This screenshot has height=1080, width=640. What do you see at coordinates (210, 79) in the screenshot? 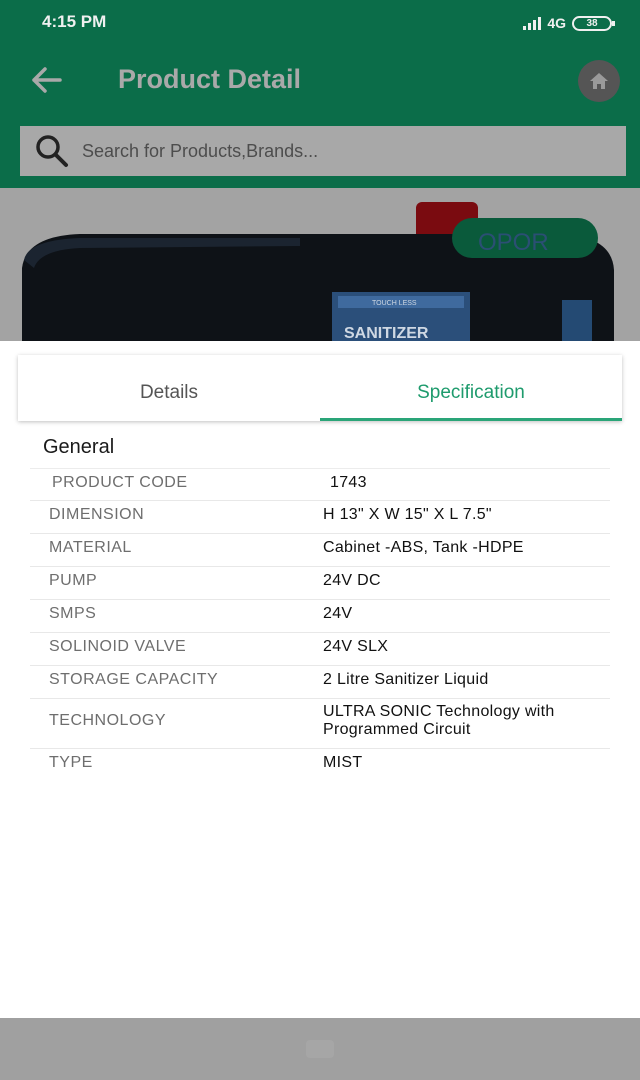
I see `page-title: Product Detail` at bounding box center [210, 79].